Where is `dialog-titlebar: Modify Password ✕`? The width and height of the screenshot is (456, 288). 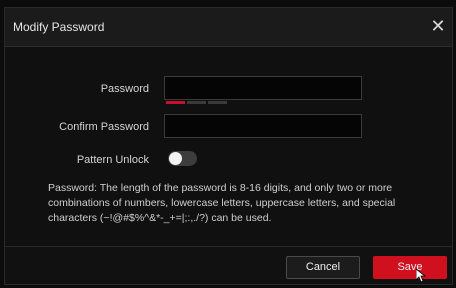 dialog-titlebar: Modify Password ✕ is located at coordinates (228, 27).